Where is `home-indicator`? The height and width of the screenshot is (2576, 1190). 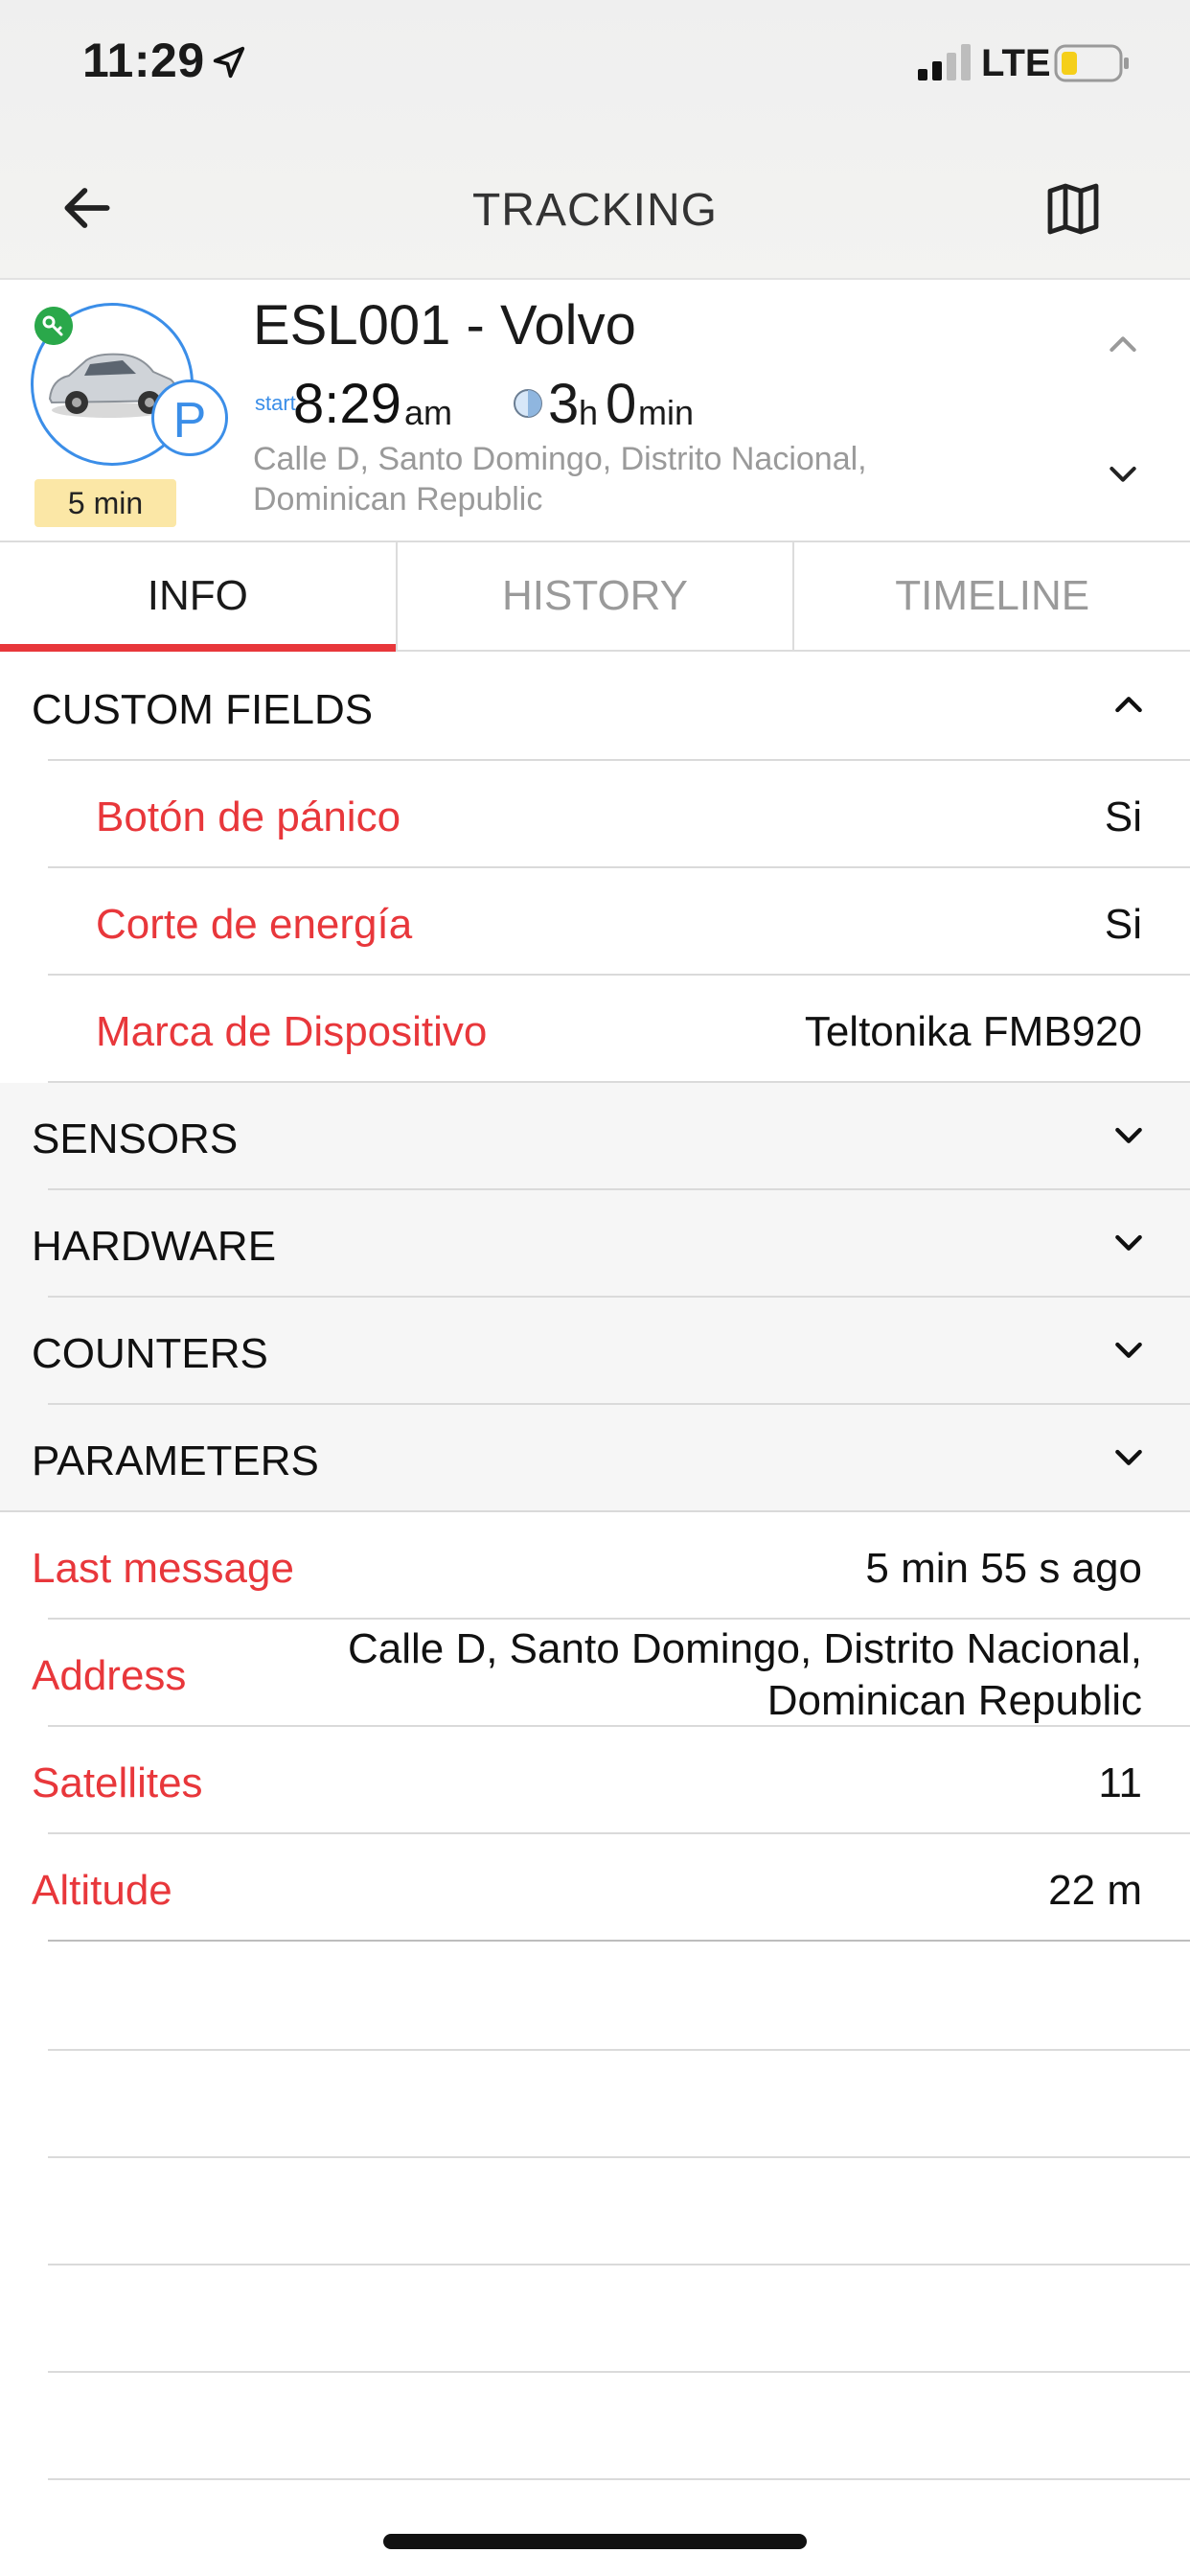 home-indicator is located at coordinates (595, 2541).